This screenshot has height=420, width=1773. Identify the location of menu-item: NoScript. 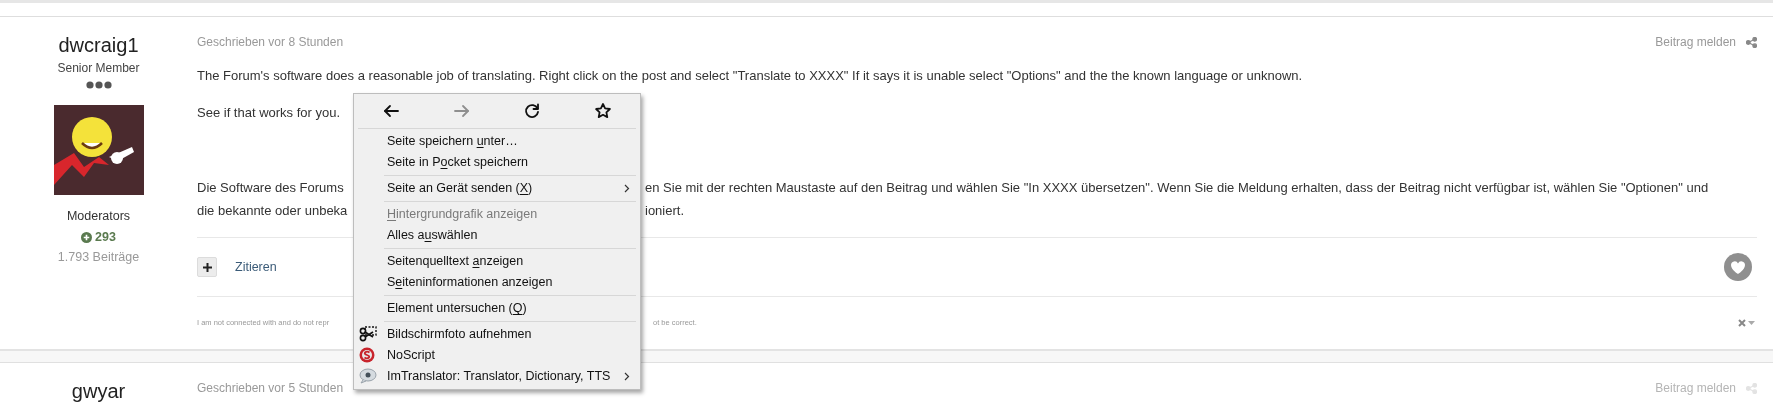
(497, 355).